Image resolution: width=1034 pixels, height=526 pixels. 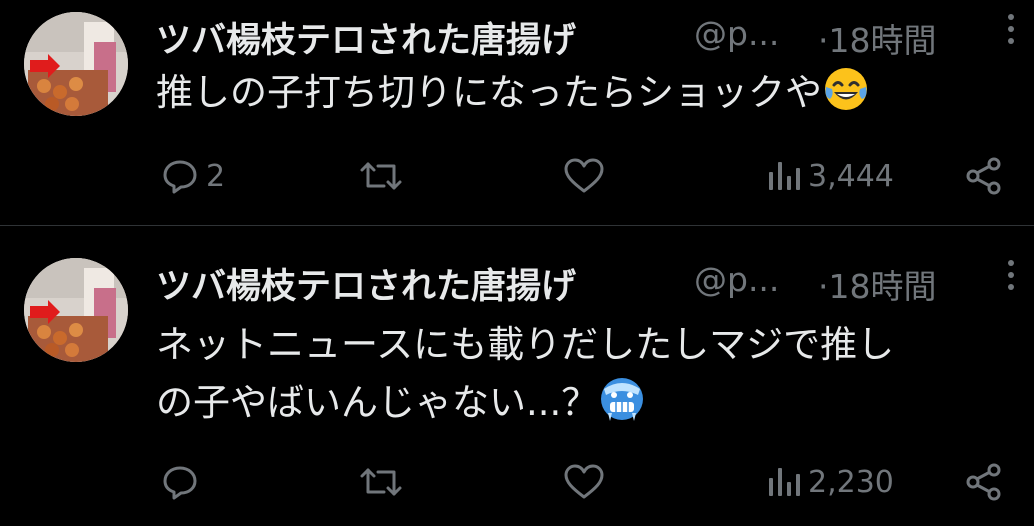 I want to click on face-with-tears-of-joy-icon, so click(x=846, y=89).